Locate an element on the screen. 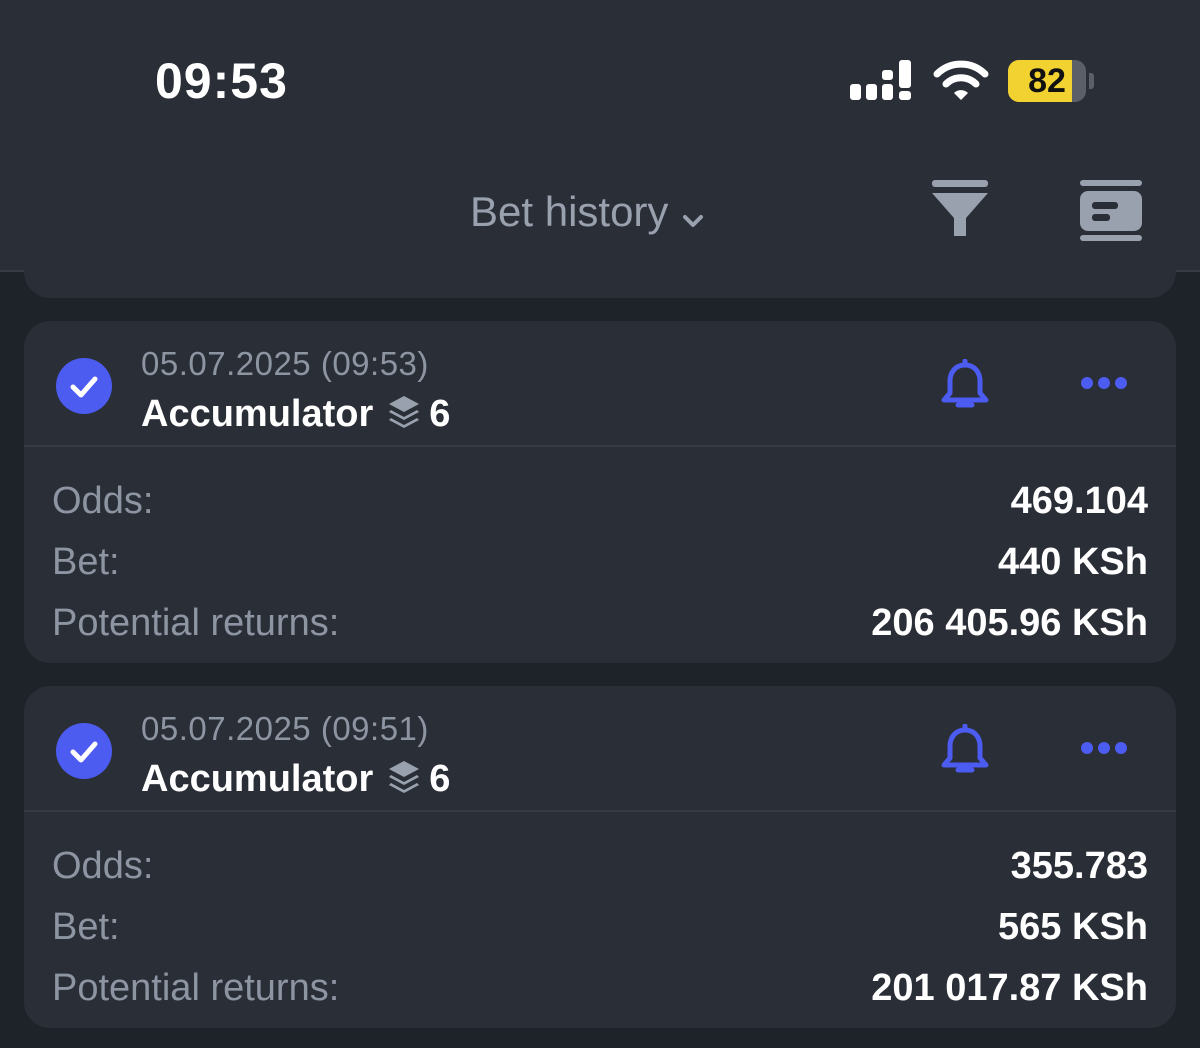 Image resolution: width=1200 pixels, height=1048 pixels. potential-returns-row: Potential returns: 206 405.96 KSh is located at coordinates (600, 623).